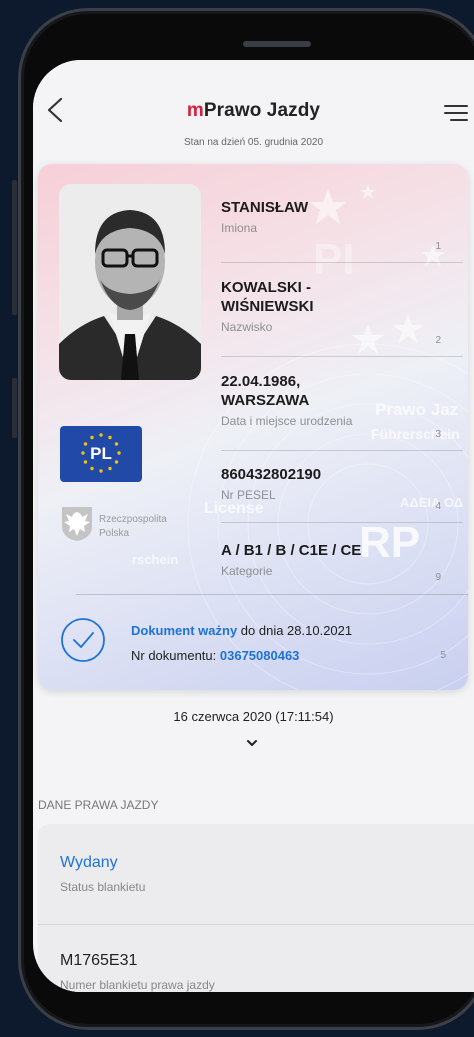  Describe the element at coordinates (98, 805) in the screenshot. I see `section-title: DANE PRAWA JAZDY` at that location.